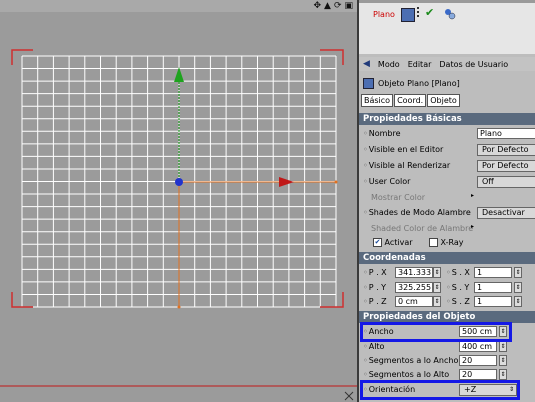 This screenshot has width=535, height=402. Describe the element at coordinates (420, 64) in the screenshot. I see `menu-editar: Editar` at that location.